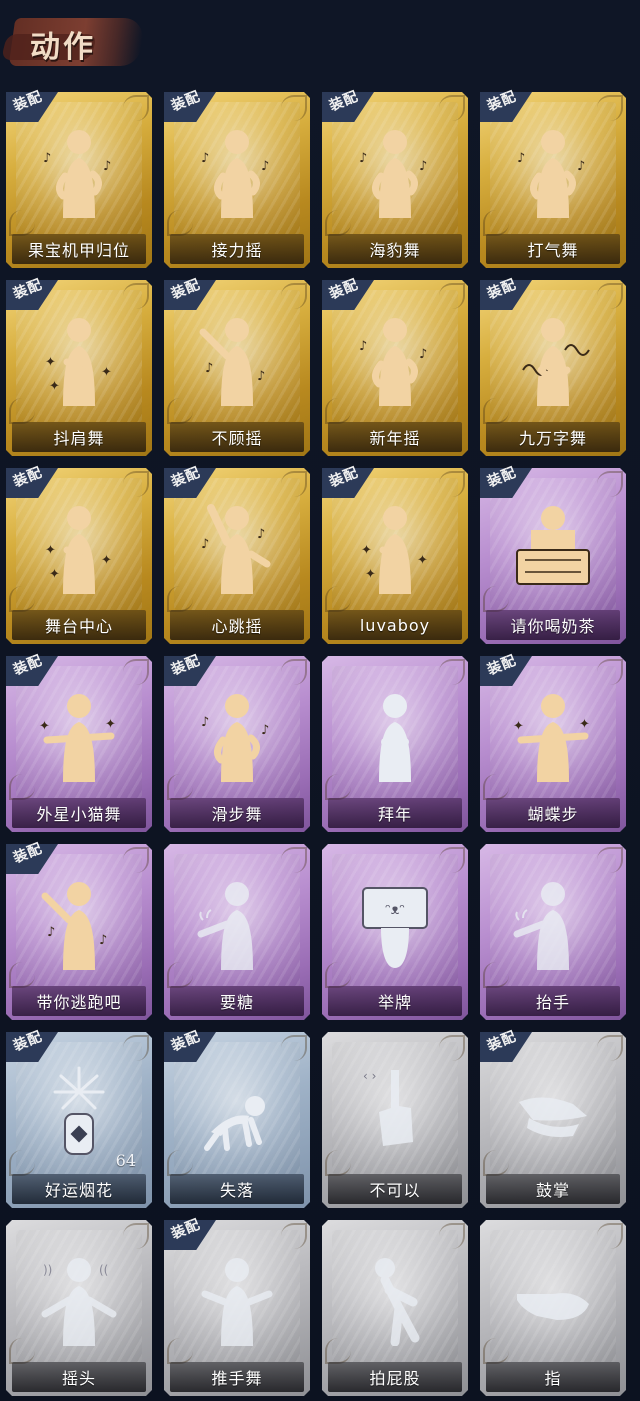 Image resolution: width=640 pixels, height=1401 pixels. Describe the element at coordinates (79, 734) in the screenshot. I see `dancer-arms-out-icon: ✦ ✦` at that location.